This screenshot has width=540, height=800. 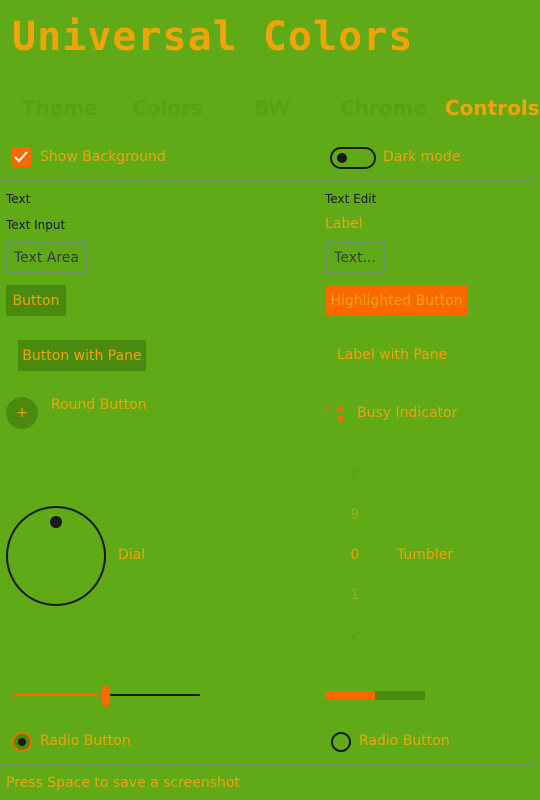 I want to click on slider, so click(x=106, y=696).